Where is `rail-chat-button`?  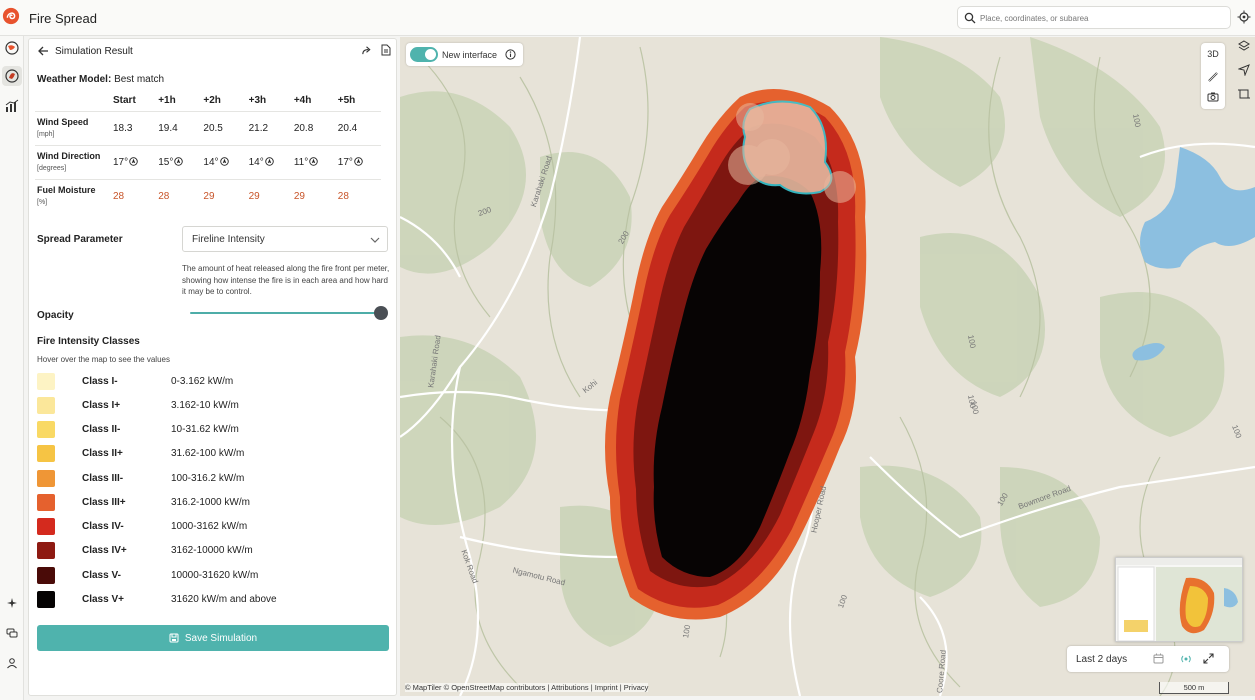
rail-chat-button is located at coordinates (12, 633).